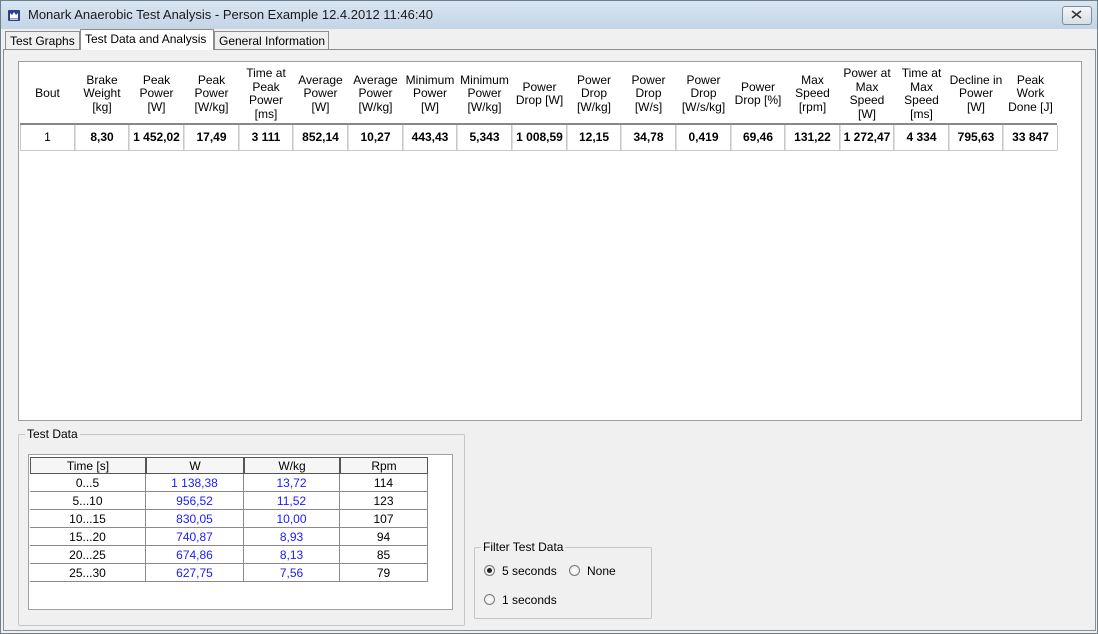  What do you see at coordinates (271, 40) in the screenshot?
I see `tab-general-information: General Information` at bounding box center [271, 40].